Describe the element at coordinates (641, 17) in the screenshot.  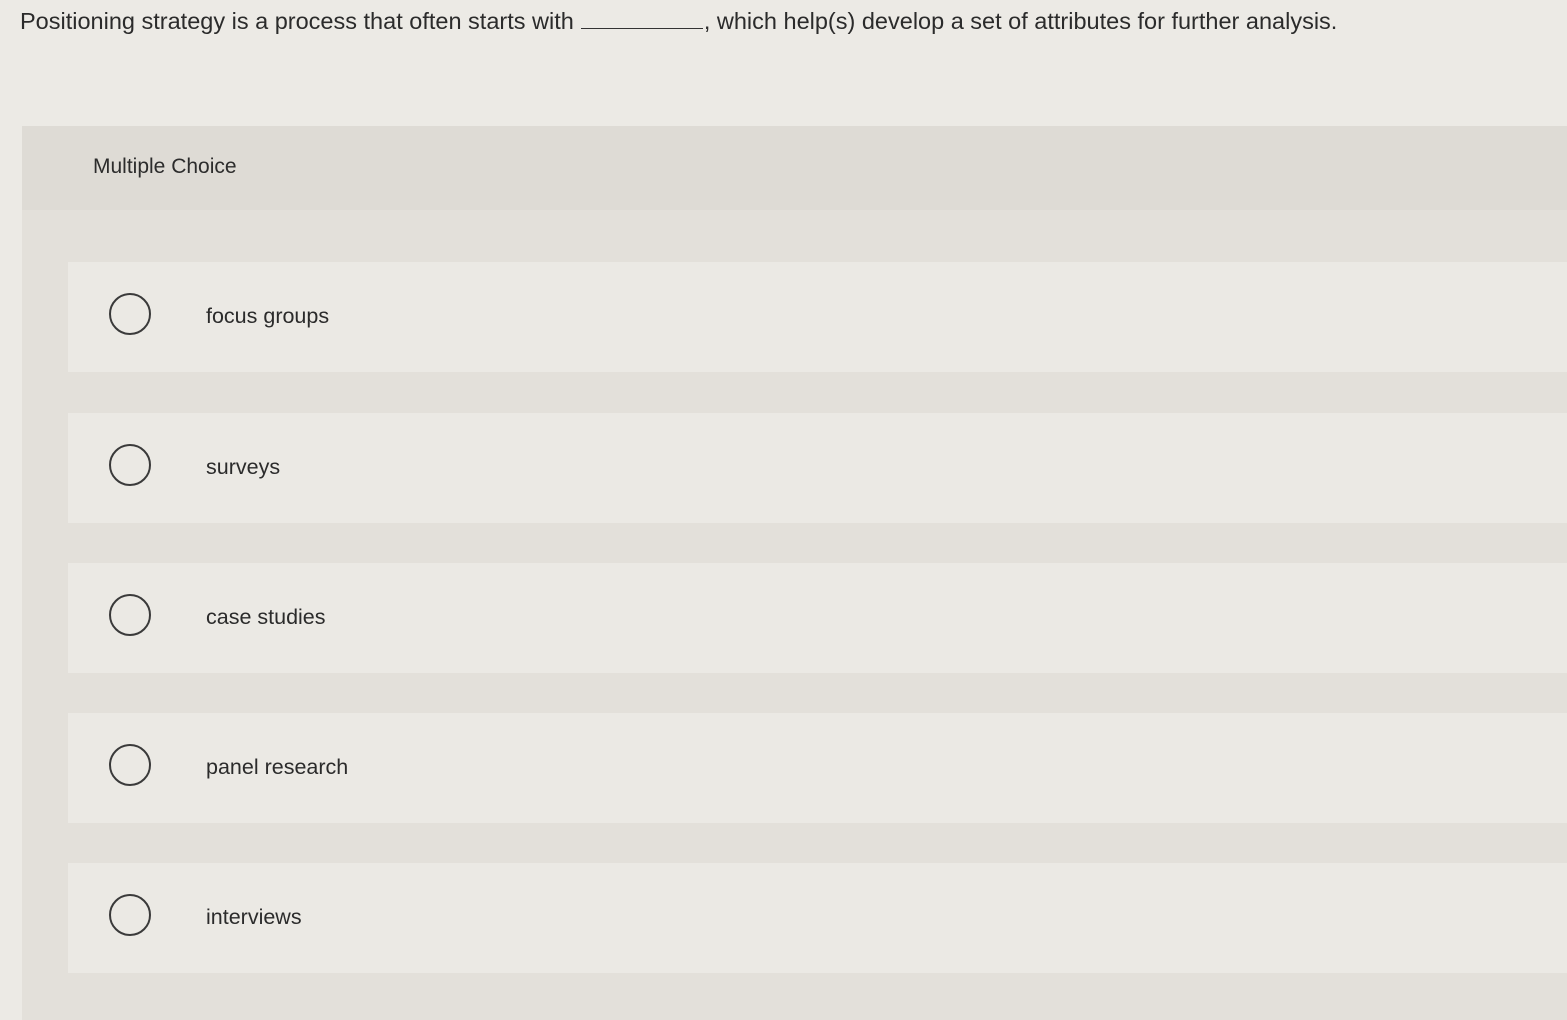
I see `answer-blank` at that location.